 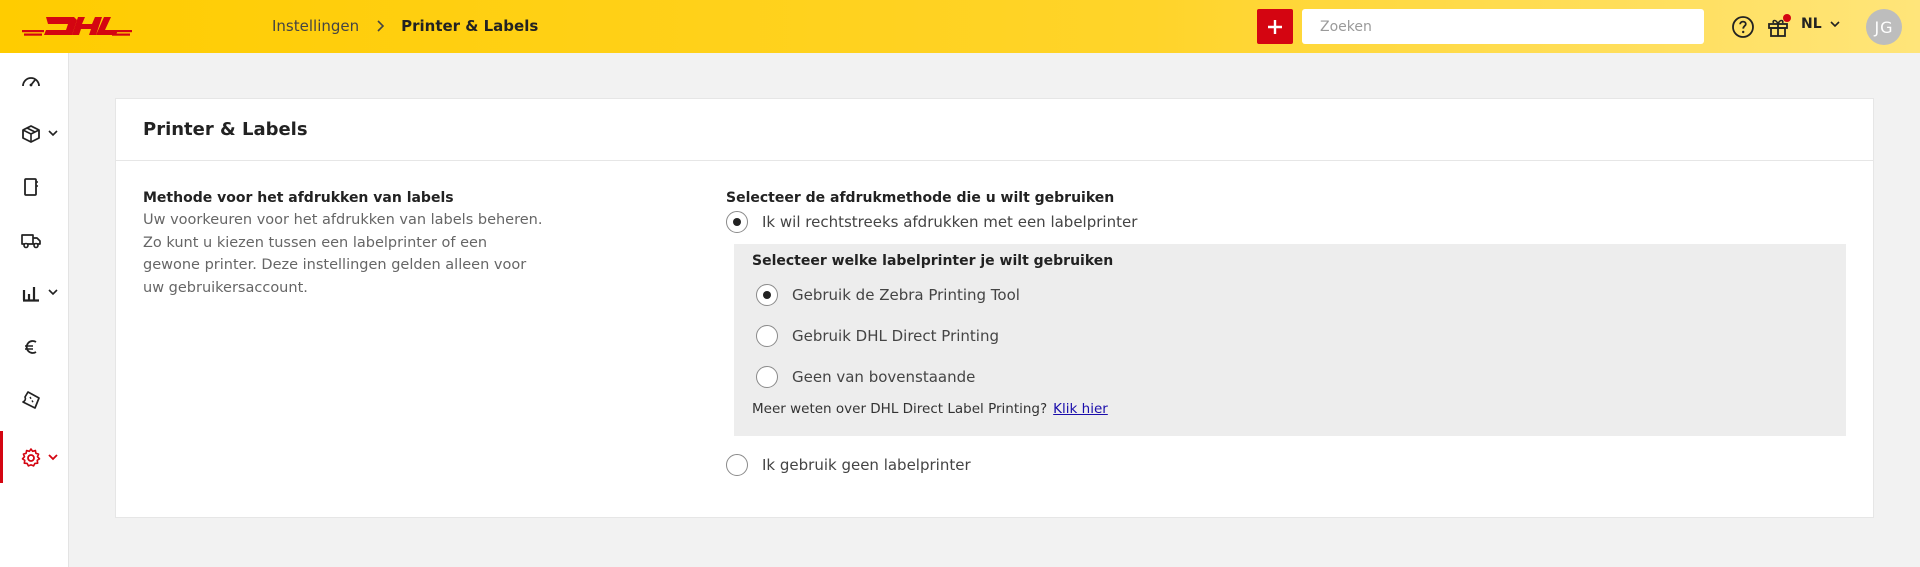 What do you see at coordinates (1787, 18) in the screenshot?
I see `notification-dot` at bounding box center [1787, 18].